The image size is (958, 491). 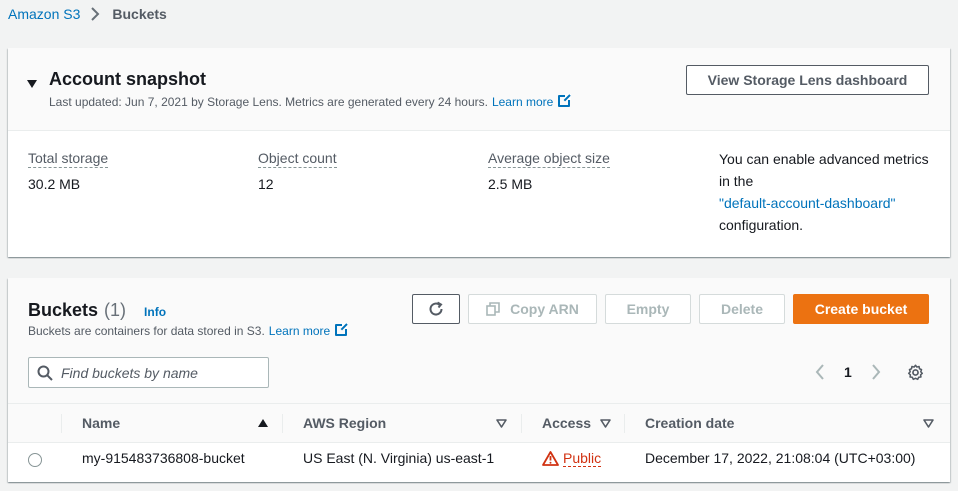 I want to click on account-snapshot-title: Account snapshot, so click(x=128, y=79).